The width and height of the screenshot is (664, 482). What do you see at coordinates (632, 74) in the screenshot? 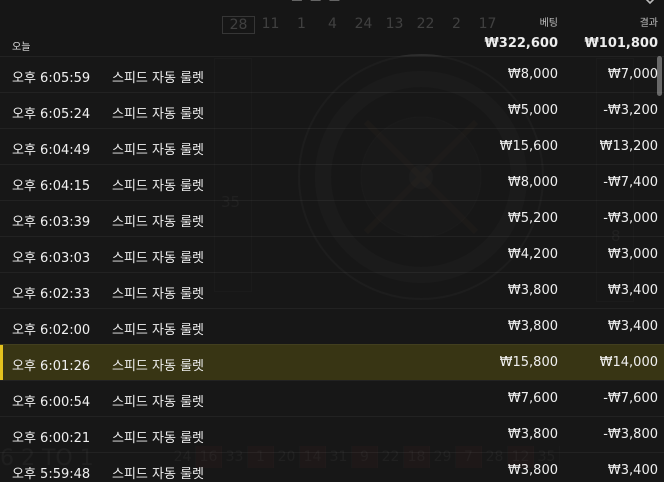
I see `row-result-amount: ₩7,000` at bounding box center [632, 74].